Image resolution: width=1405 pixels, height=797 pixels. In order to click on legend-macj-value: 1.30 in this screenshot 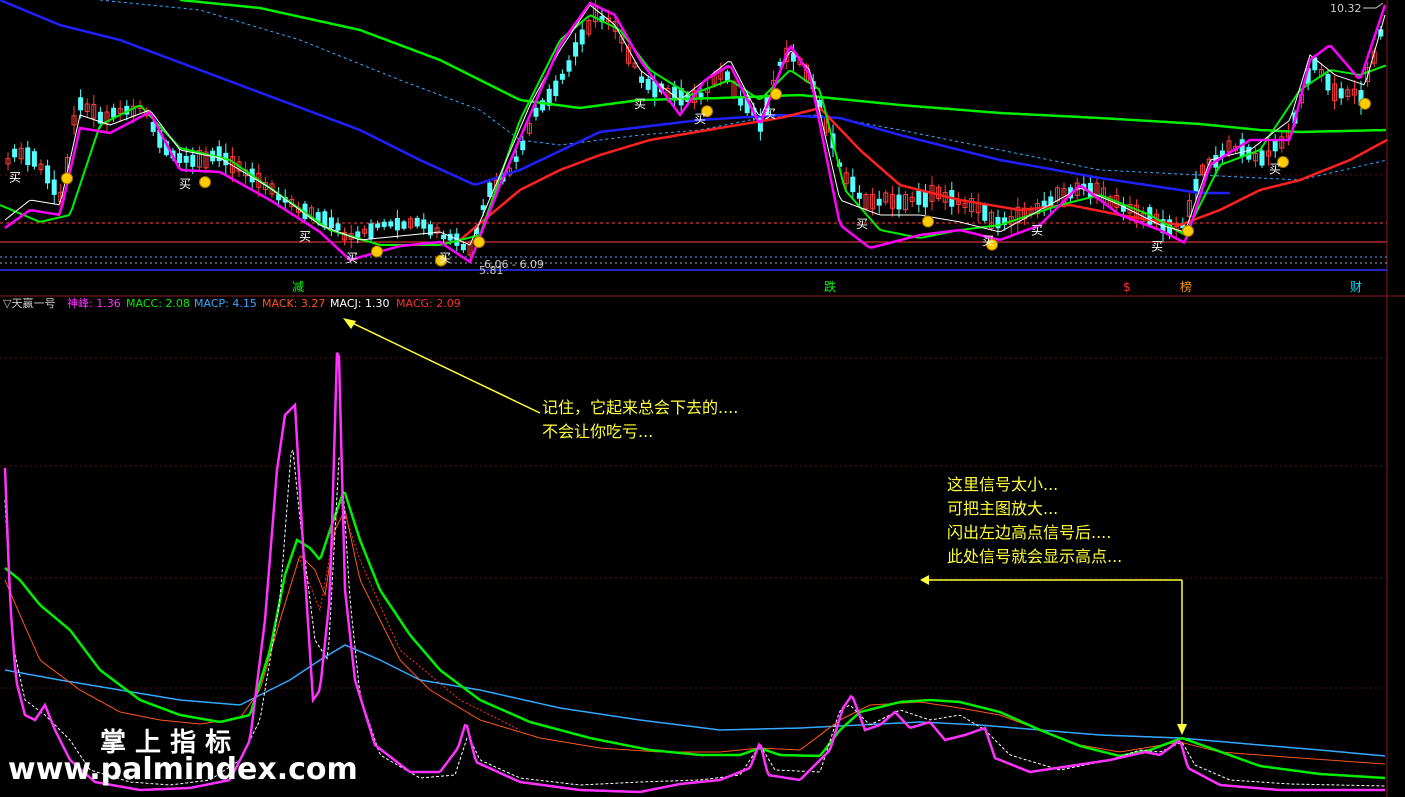, I will do `click(377, 303)`.